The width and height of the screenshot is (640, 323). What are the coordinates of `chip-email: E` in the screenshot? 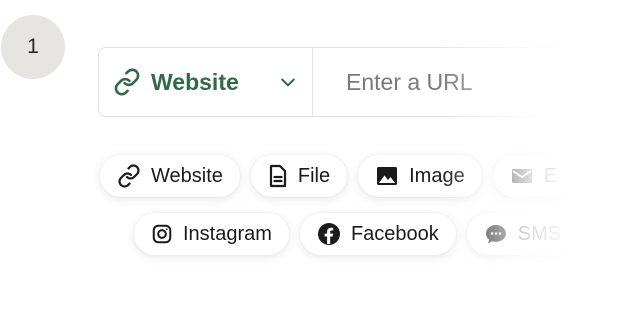 It's located at (533, 176).